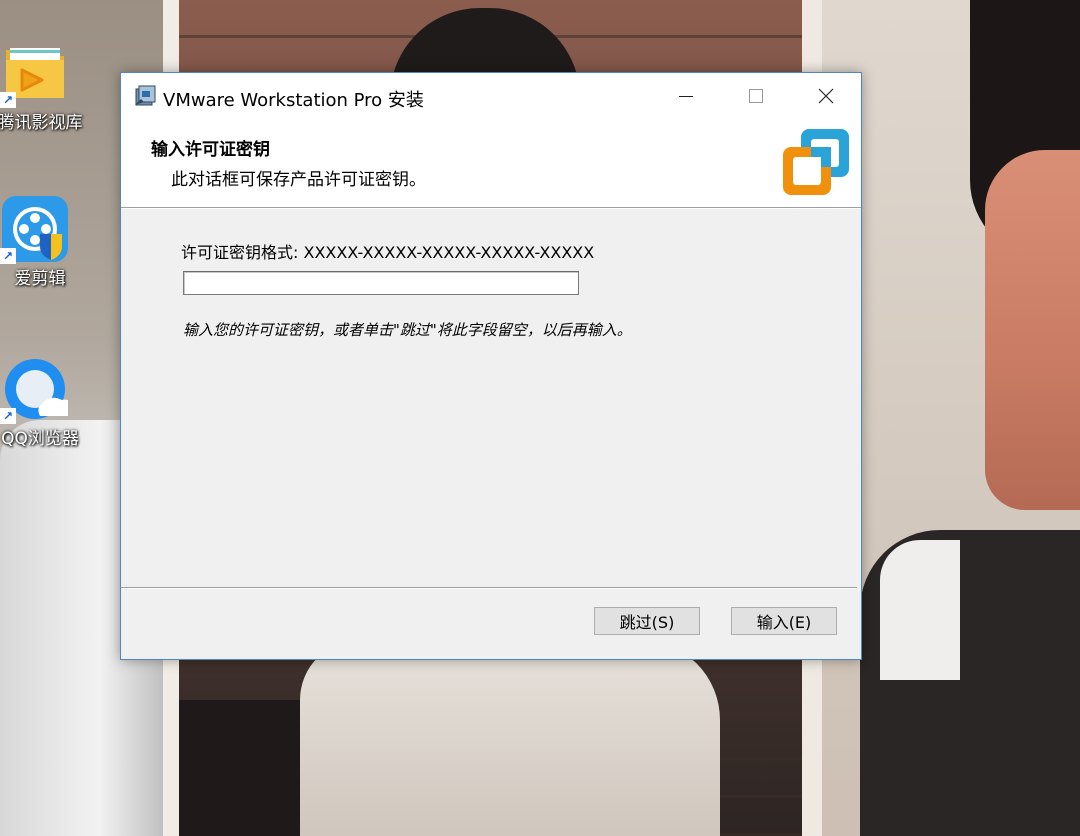 Image resolution: width=1080 pixels, height=836 pixels. Describe the element at coordinates (407, 330) in the screenshot. I see `license-hint-text: 输入您的许可证密钥，或者单击"跳过"将此字段留空，以后再输入。` at that location.